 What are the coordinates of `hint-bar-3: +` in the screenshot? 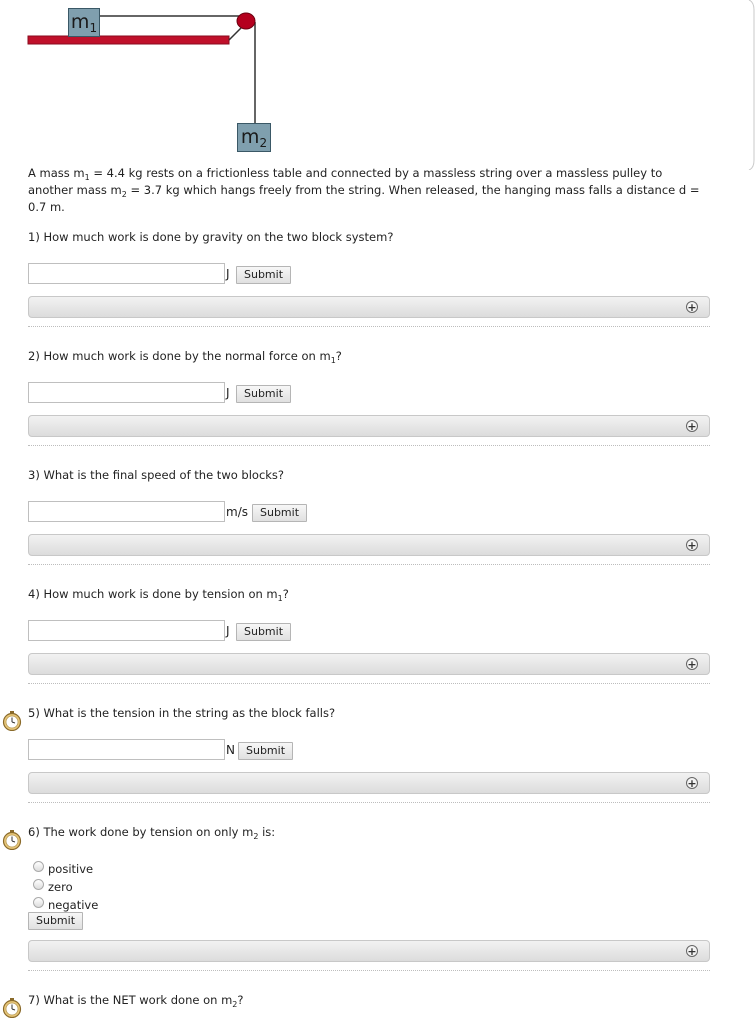 It's located at (369, 545).